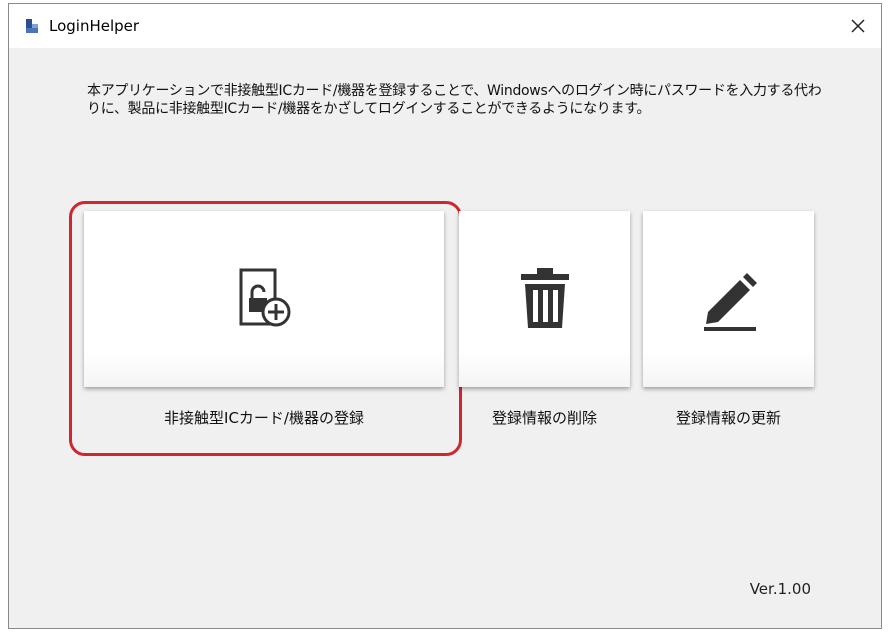 The width and height of the screenshot is (890, 634). I want to click on register-card-label: 非接触型ICカード/機器の登録, so click(264, 418).